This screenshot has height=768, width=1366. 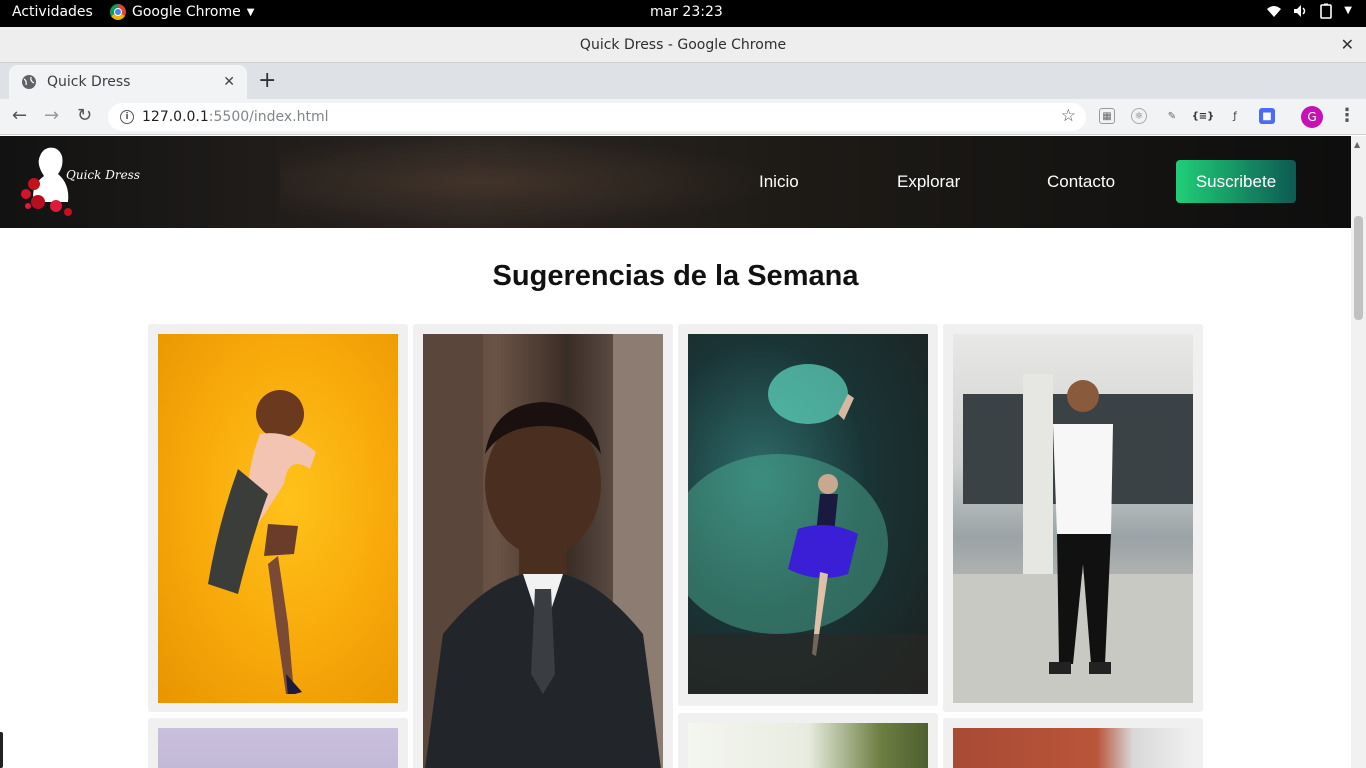 What do you see at coordinates (1326, 11) in the screenshot?
I see `battery-icon` at bounding box center [1326, 11].